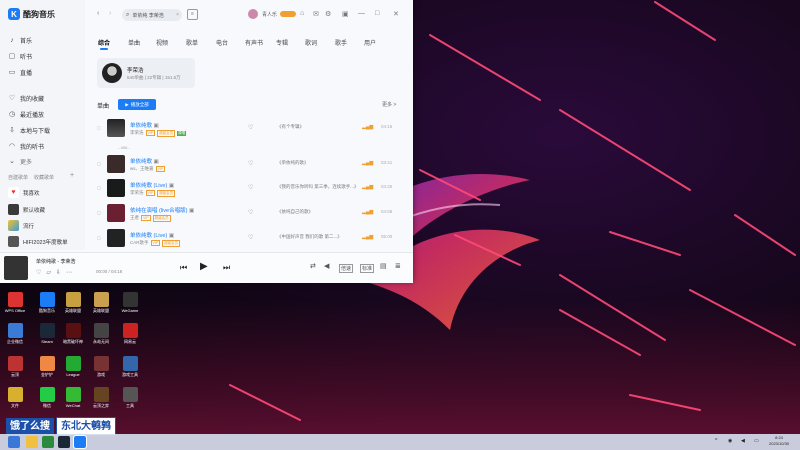 Image resolution: width=800 pixels, height=450 pixels. What do you see at coordinates (64, 442) in the screenshot?
I see `steam-taskbar-icon` at bounding box center [64, 442].